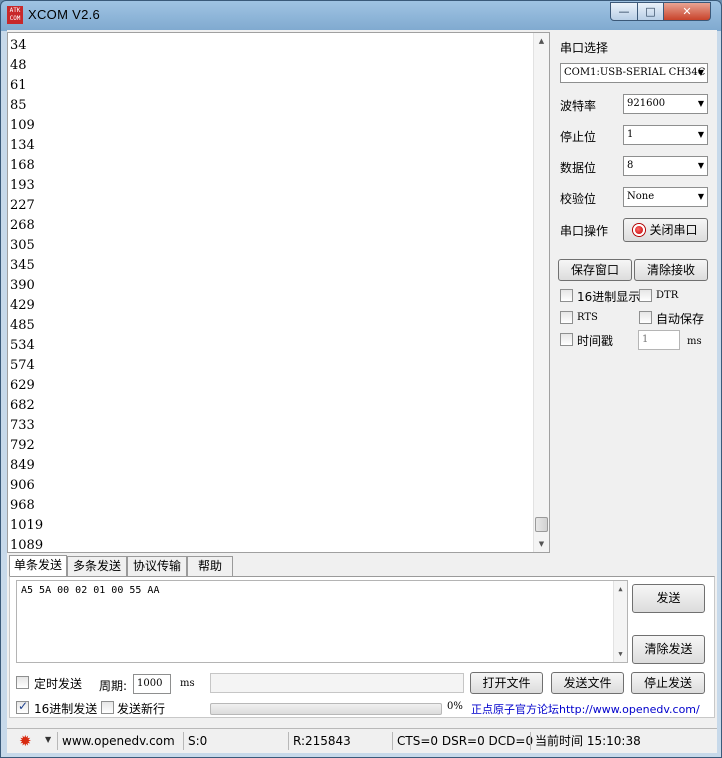  What do you see at coordinates (22, 145) in the screenshot?
I see `receive-line: 134` at bounding box center [22, 145].